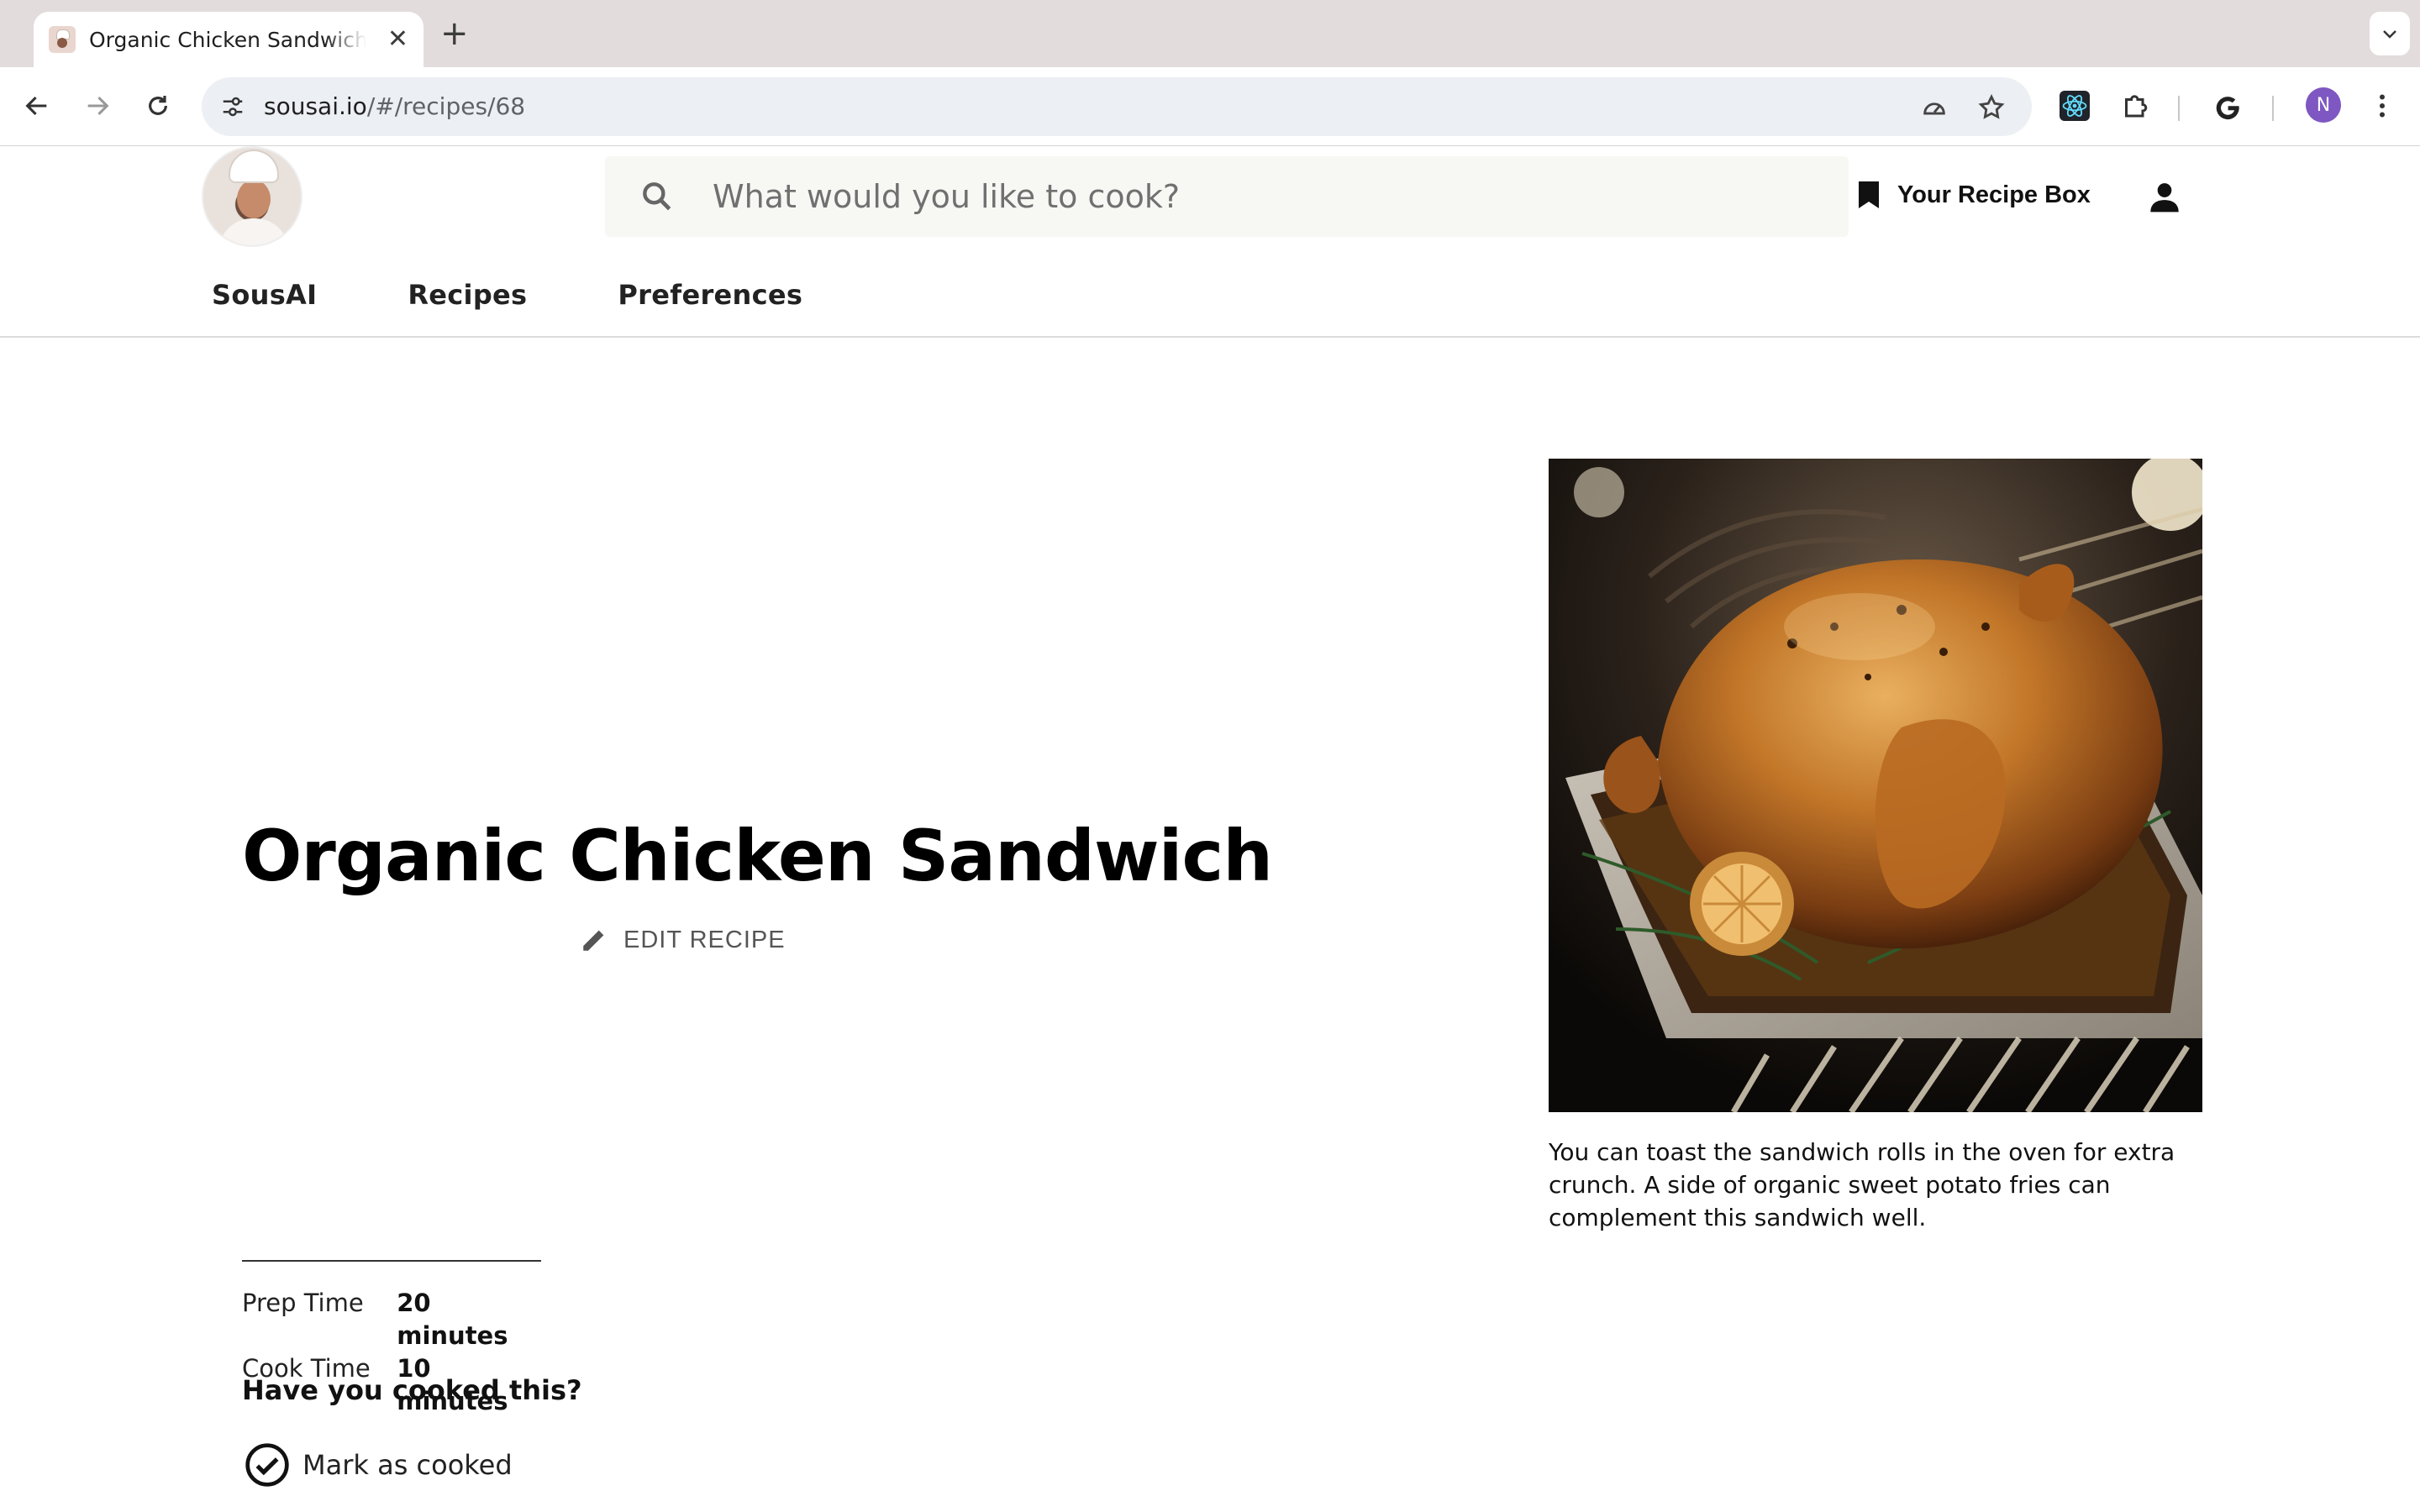 The height and width of the screenshot is (1512, 2420). I want to click on recipe-box-link: Your Recipe Box, so click(1974, 195).